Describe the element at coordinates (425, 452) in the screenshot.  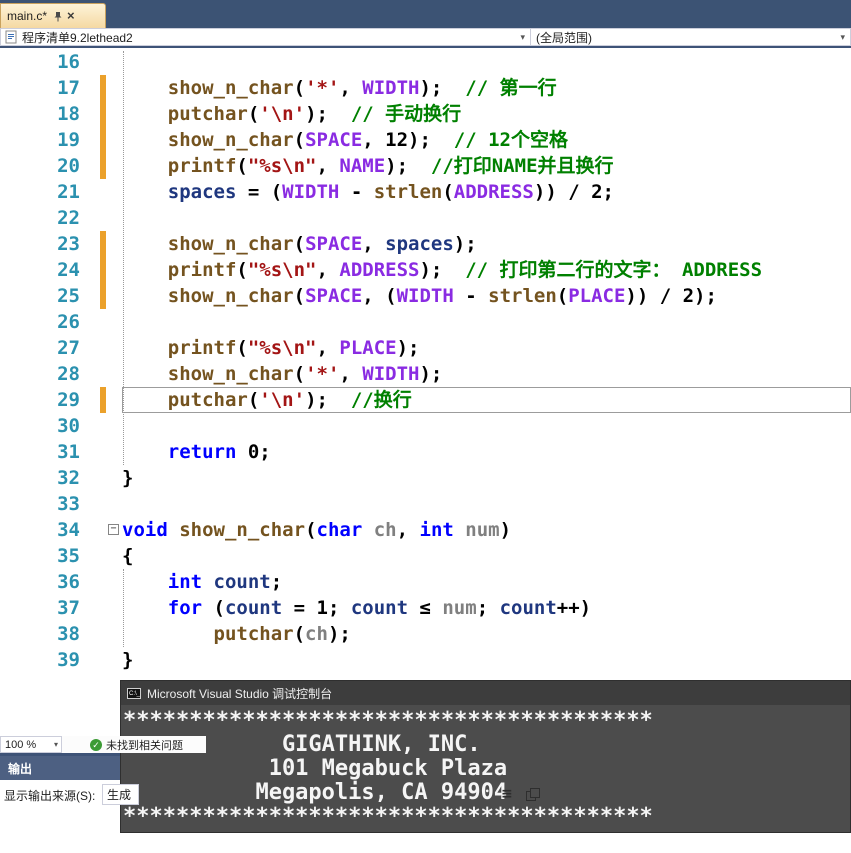
I see `code-line: 31 return 0;` at that location.